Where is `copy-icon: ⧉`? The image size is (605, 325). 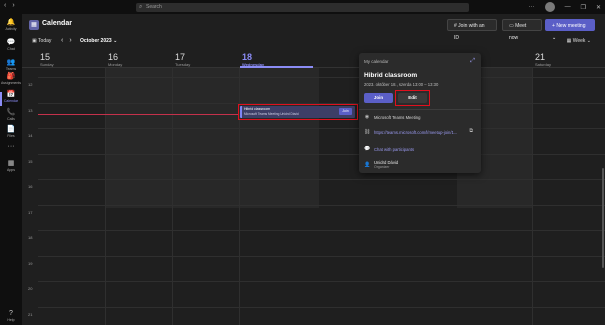 copy-icon: ⧉ is located at coordinates (471, 131).